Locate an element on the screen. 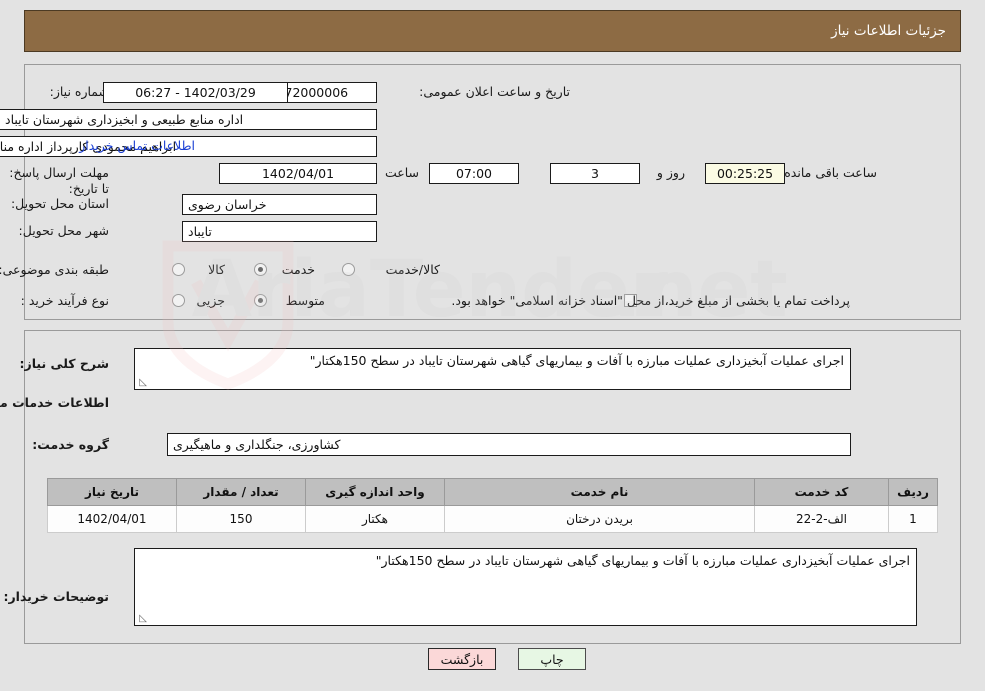 The width and height of the screenshot is (985, 691). announce-datetime-label: تاریخ و ساعت اعلان عمومی: is located at coordinates (494, 91).